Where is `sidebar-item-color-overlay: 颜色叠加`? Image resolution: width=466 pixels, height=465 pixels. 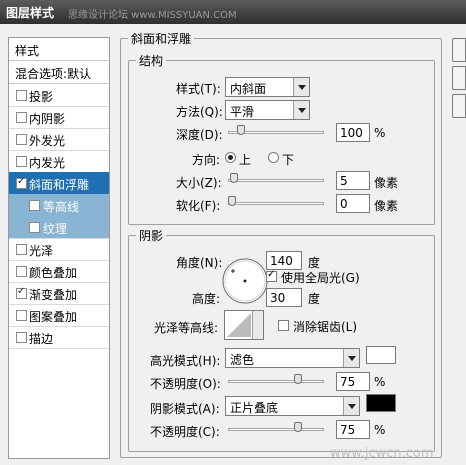
sidebar-item-color-overlay: 颜色叠加 is located at coordinates (59, 271).